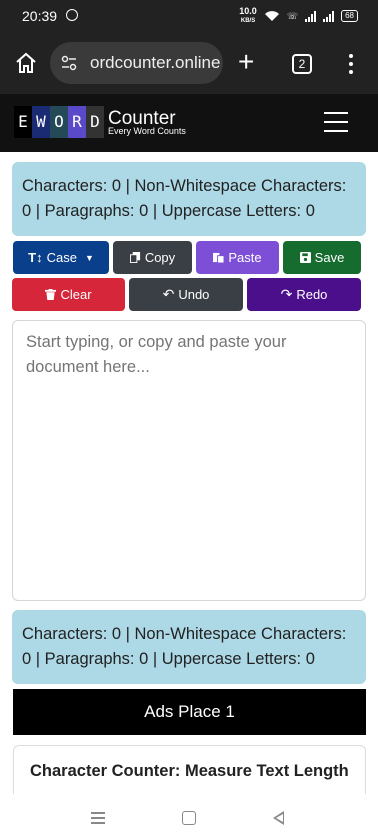 The image size is (378, 840). I want to click on logo-letter: R, so click(77, 122).